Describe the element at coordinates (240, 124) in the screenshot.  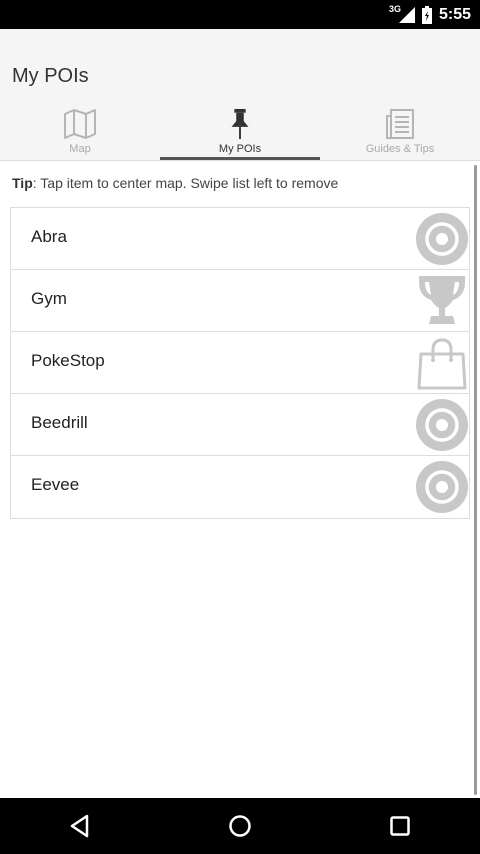
I see `pin-icon` at that location.